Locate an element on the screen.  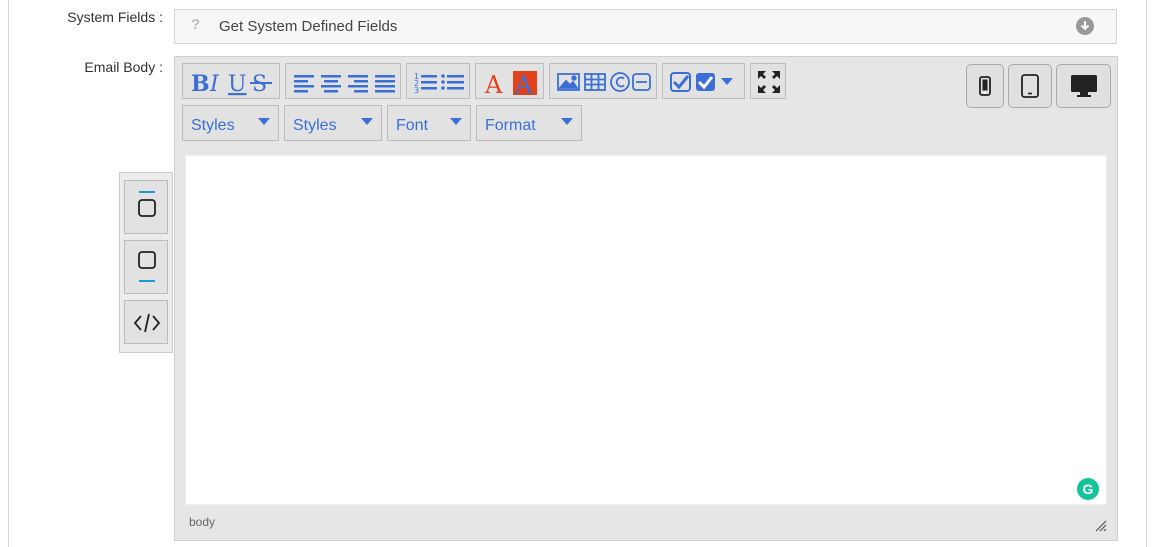
desktop-icon is located at coordinates (1083, 86).